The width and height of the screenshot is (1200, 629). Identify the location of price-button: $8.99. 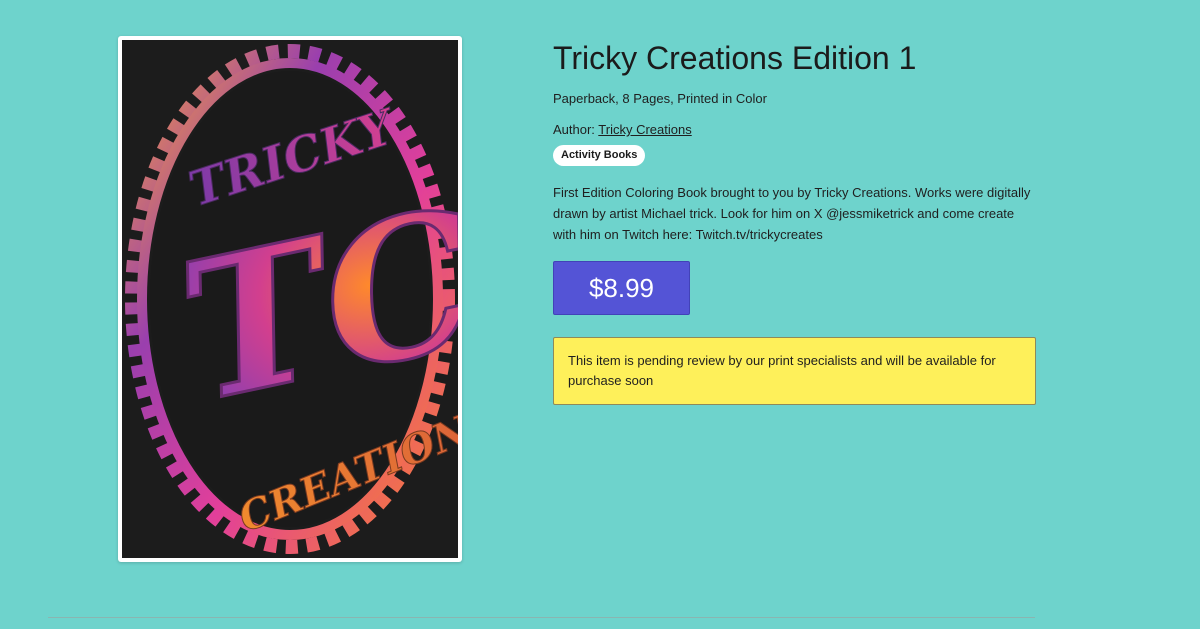
(621, 288).